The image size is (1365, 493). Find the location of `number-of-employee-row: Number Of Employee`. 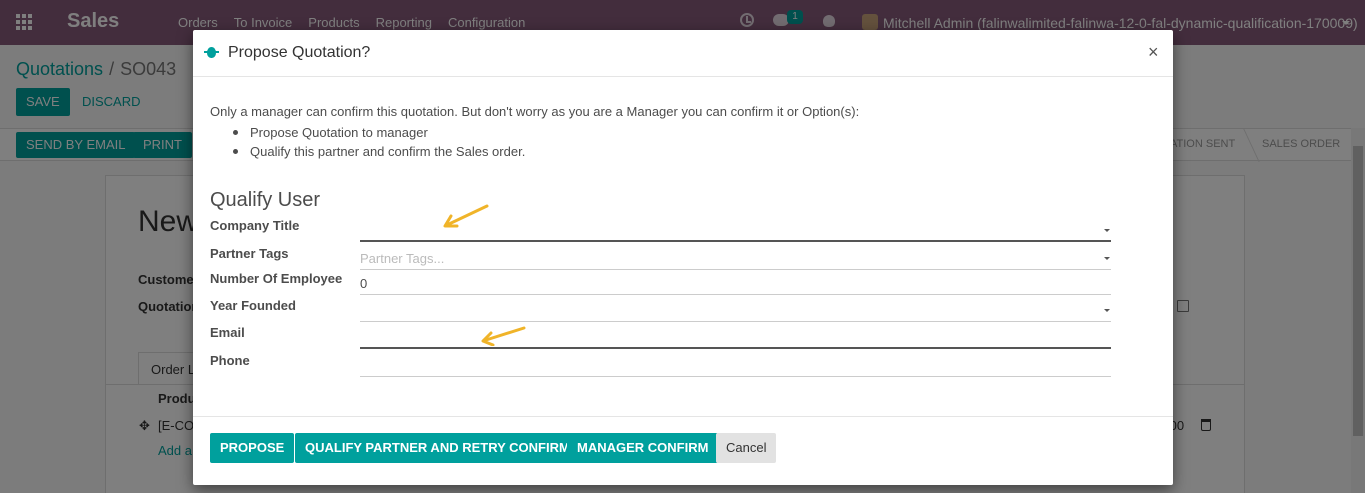

number-of-employee-row: Number Of Employee is located at coordinates (660, 282).